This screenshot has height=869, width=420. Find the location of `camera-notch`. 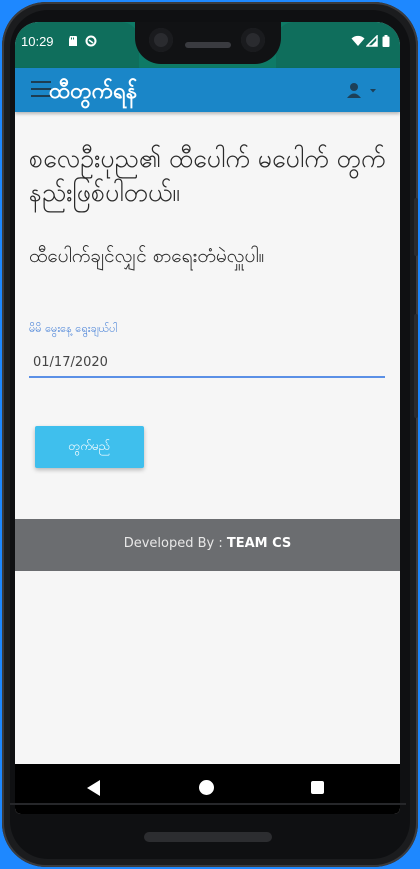

camera-notch is located at coordinates (208, 43).